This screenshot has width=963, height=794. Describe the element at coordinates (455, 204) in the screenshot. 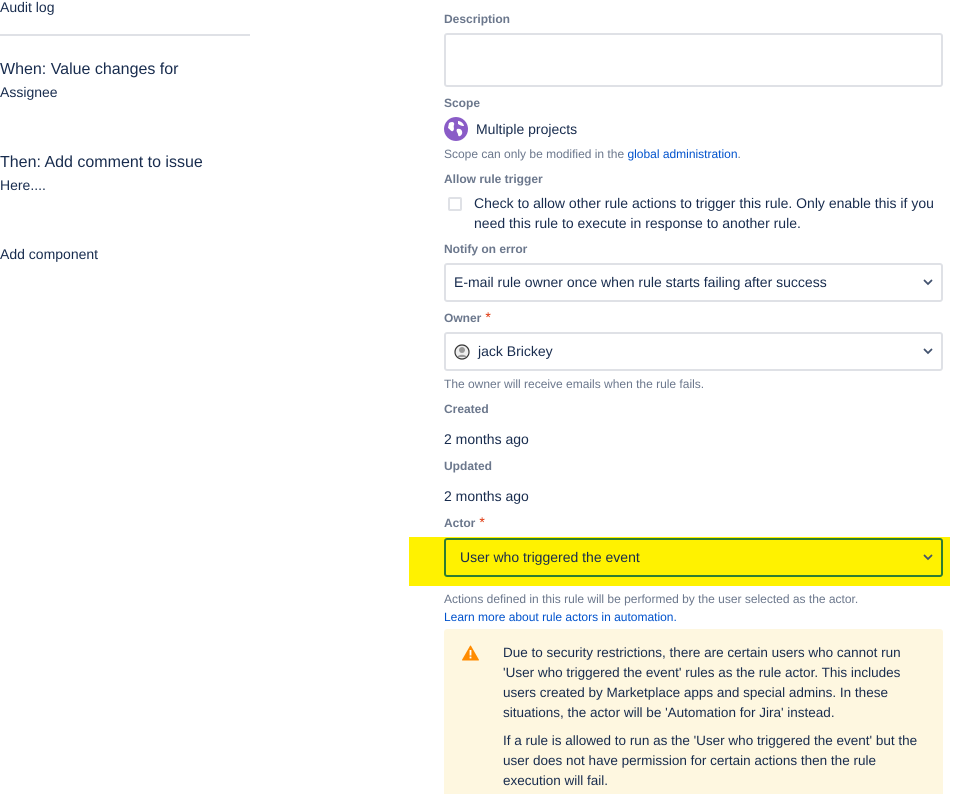

I see `checkbox` at that location.